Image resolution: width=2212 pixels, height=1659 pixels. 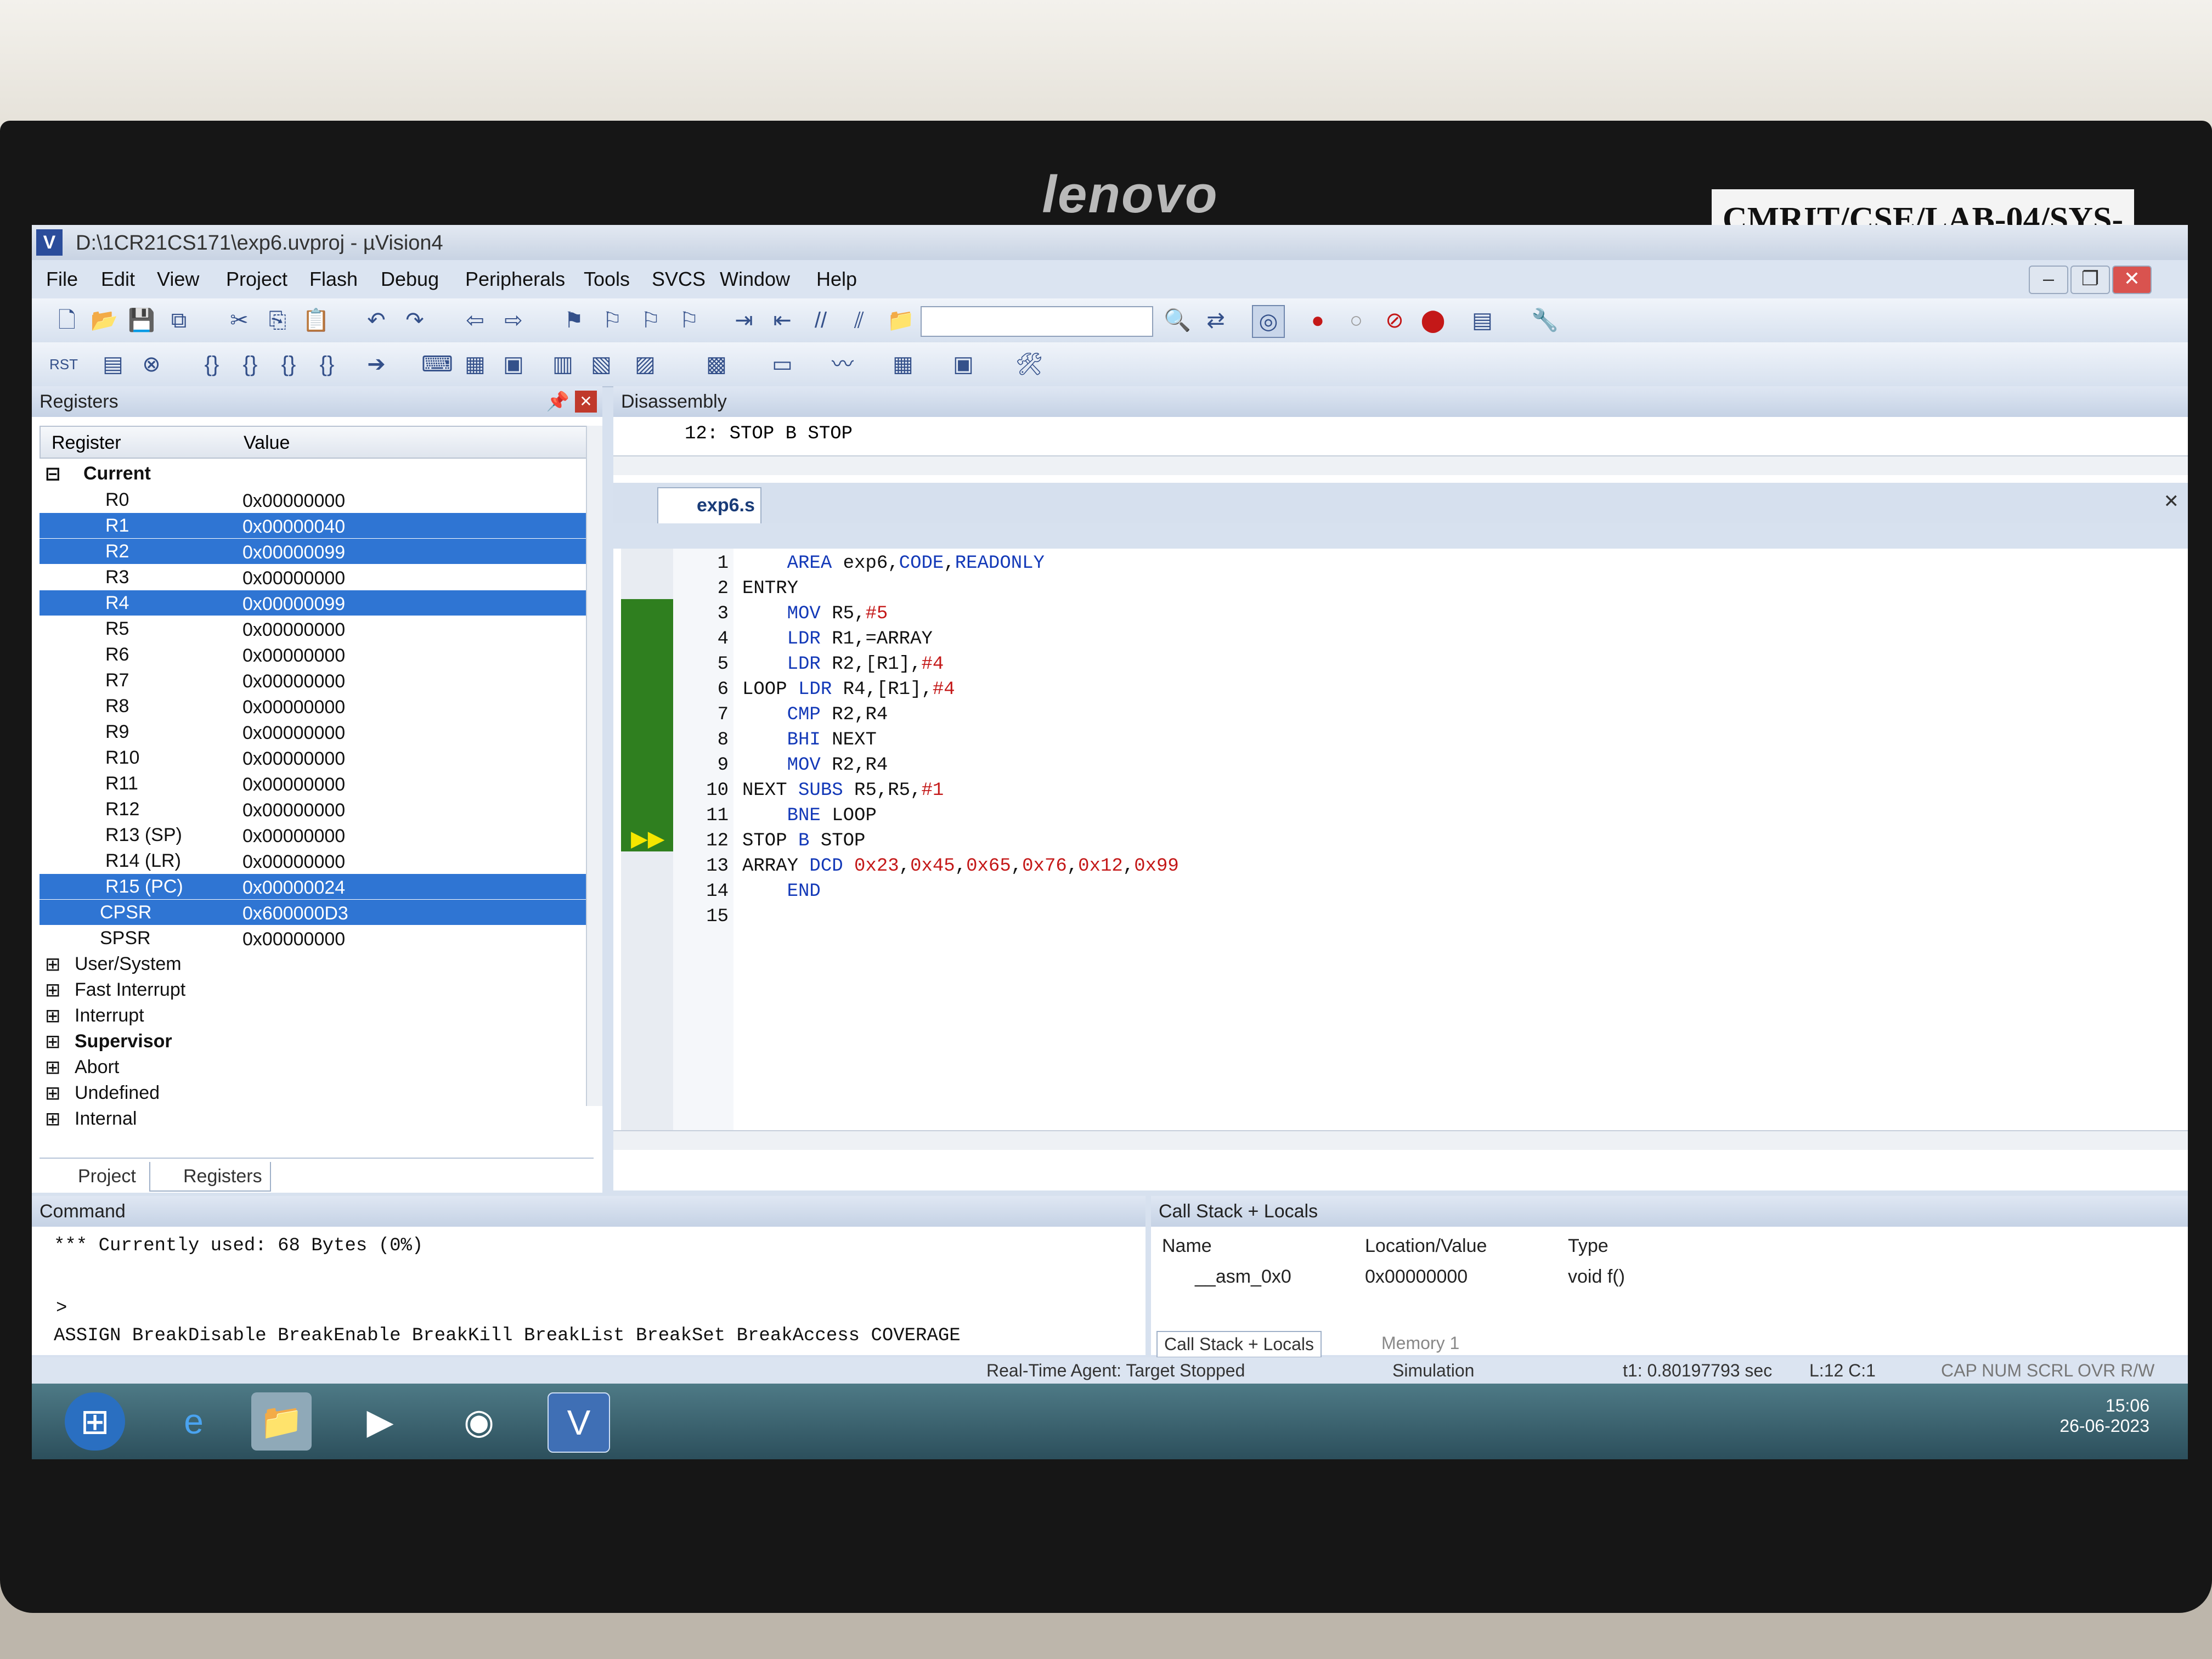 I want to click on col-location-value: Location/Value, so click(x=1426, y=1246).